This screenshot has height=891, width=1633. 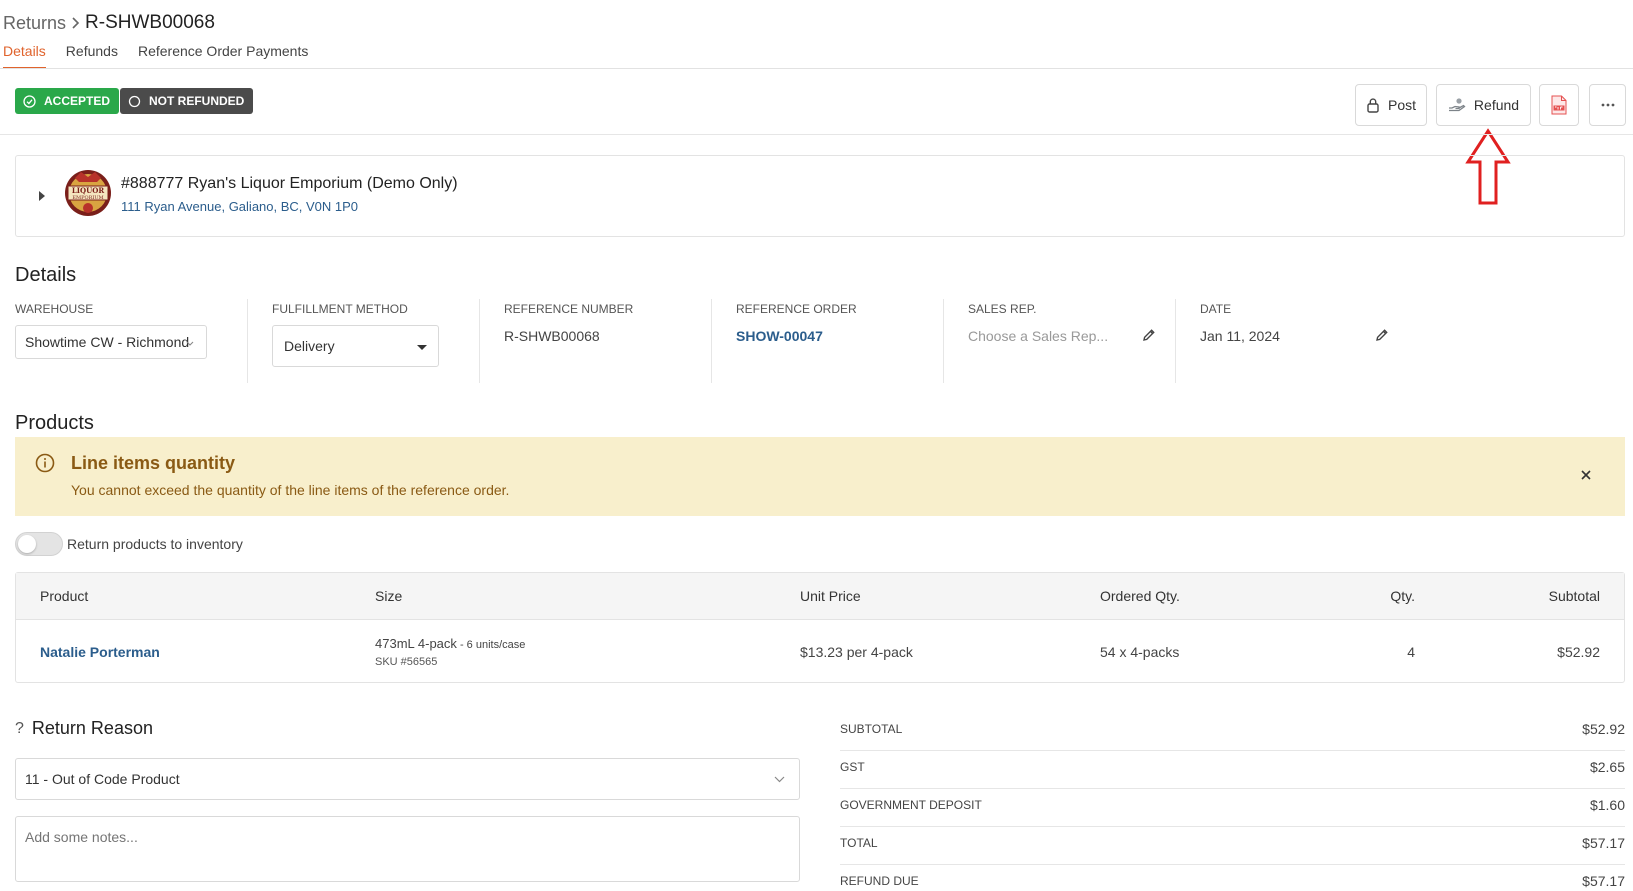 I want to click on totals-label: GOVERNMENT DEPOSIT, so click(x=911, y=805).